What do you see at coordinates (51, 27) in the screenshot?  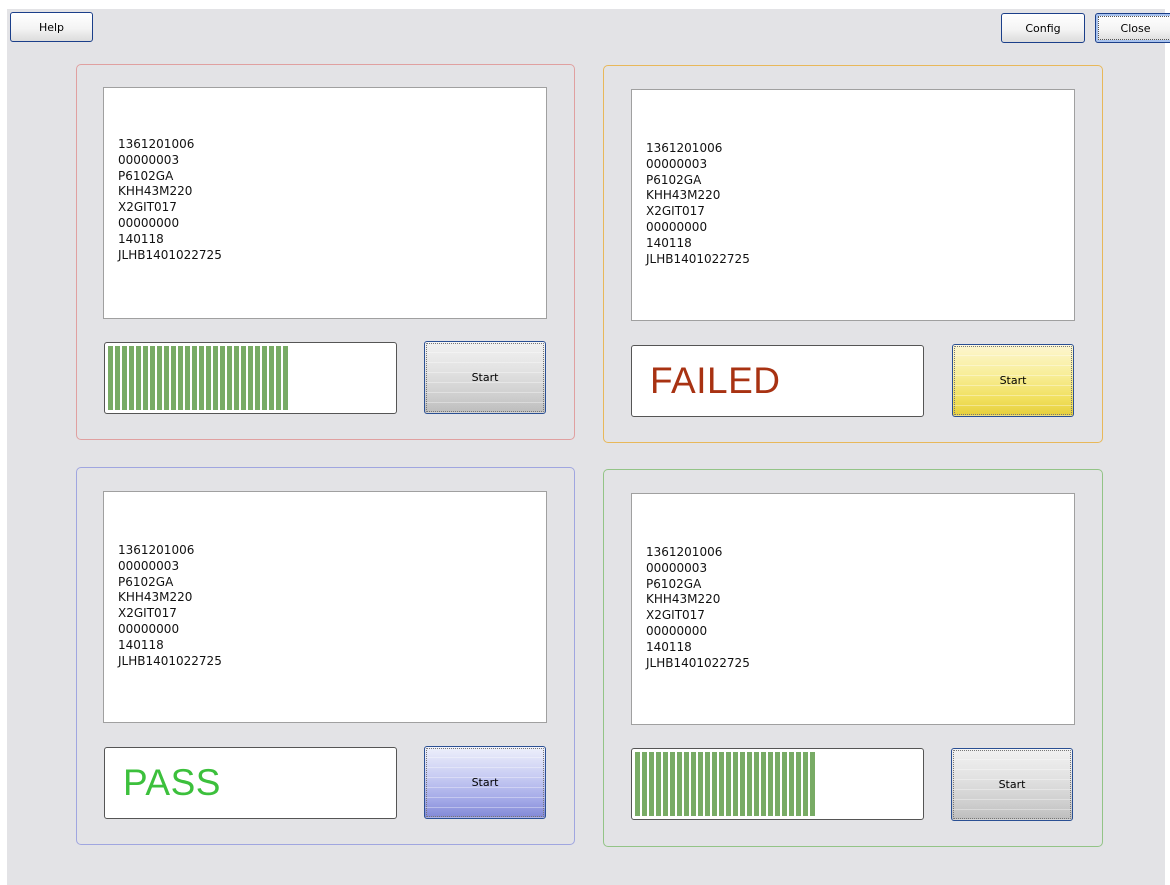 I see `help-button: Help` at bounding box center [51, 27].